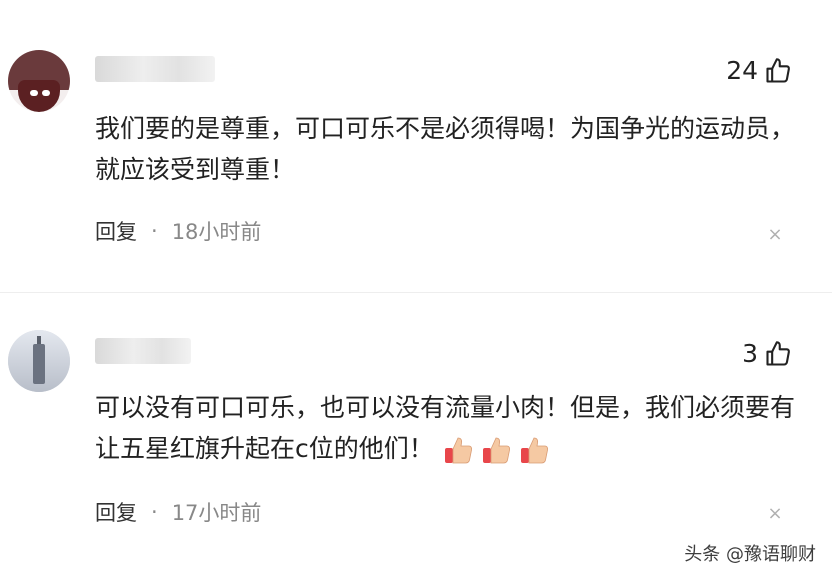  What do you see at coordinates (216, 513) in the screenshot?
I see `timestamp: 17小时前` at bounding box center [216, 513].